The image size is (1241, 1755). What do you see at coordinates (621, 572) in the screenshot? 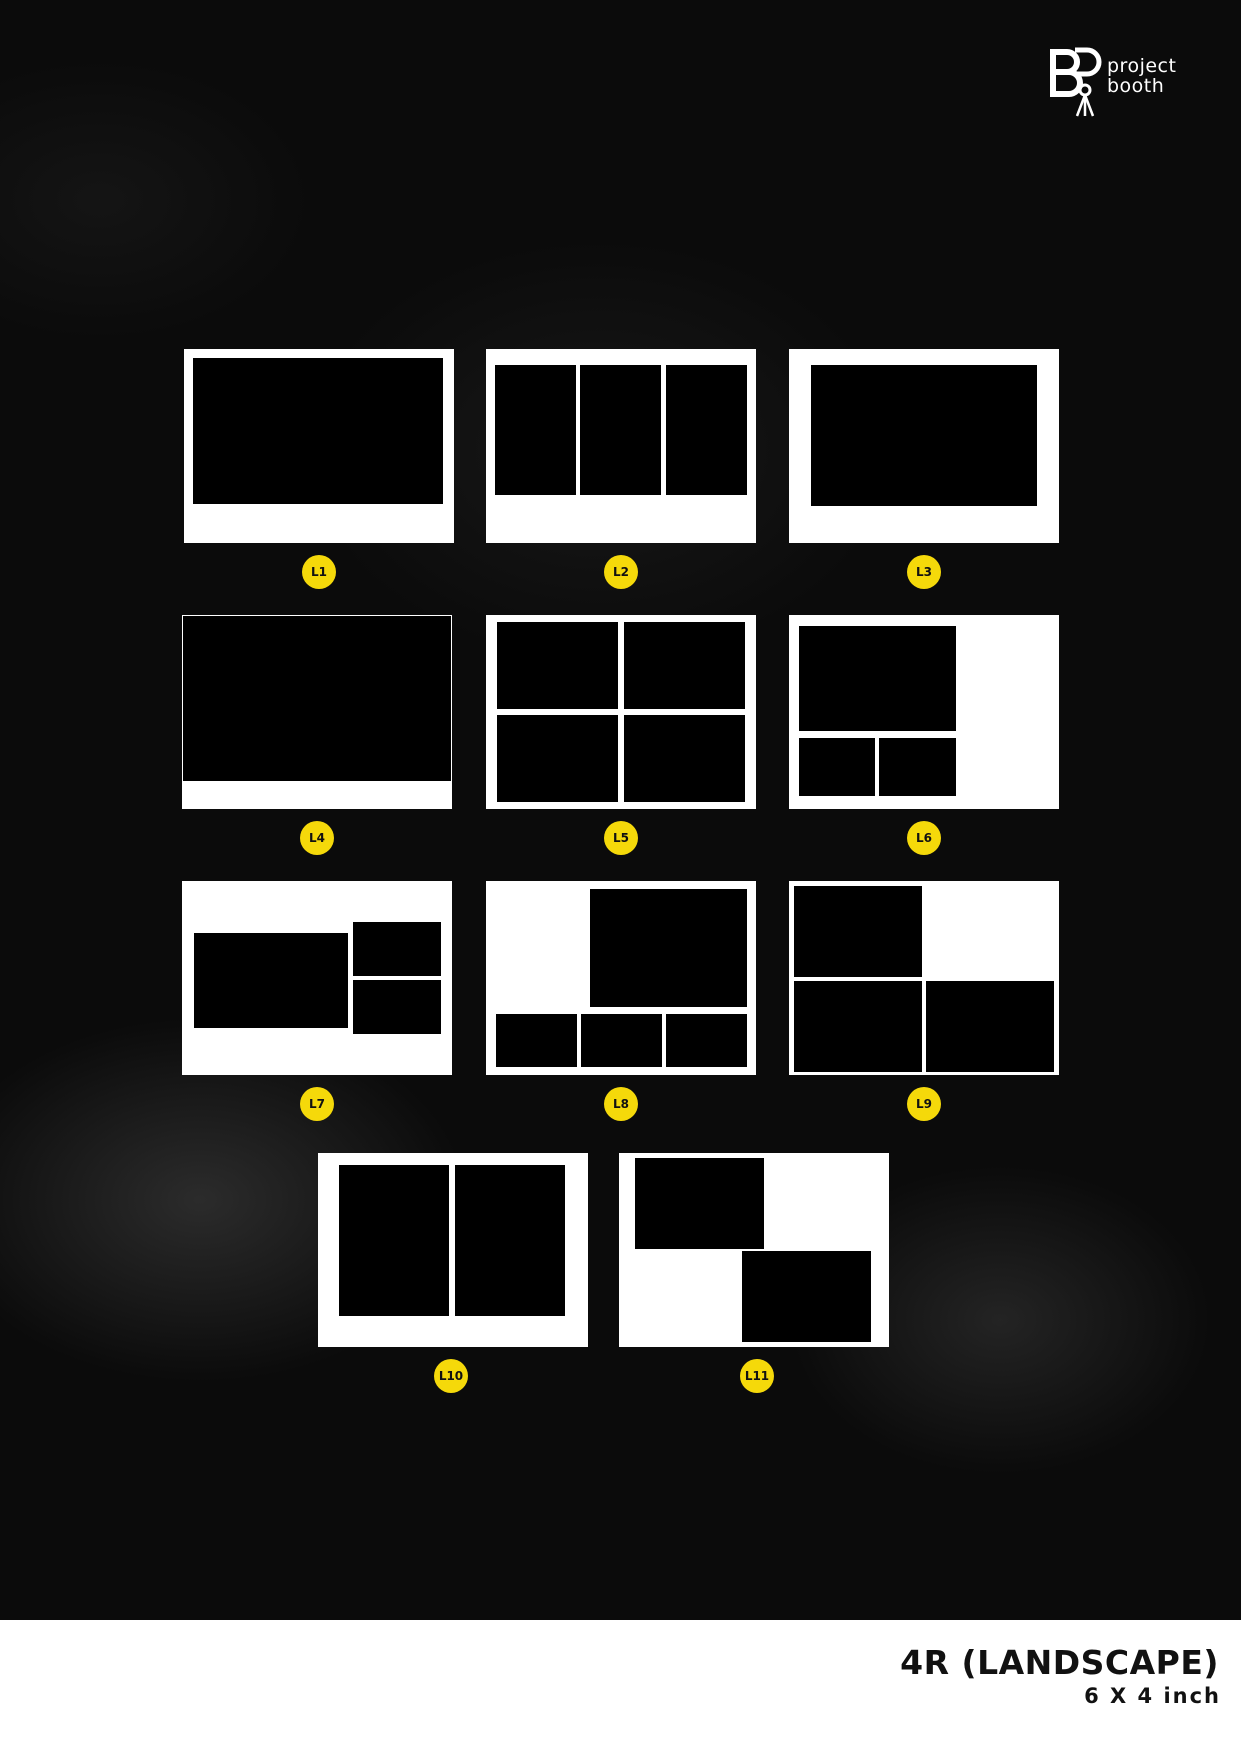
I see `layout-badge: L2` at bounding box center [621, 572].